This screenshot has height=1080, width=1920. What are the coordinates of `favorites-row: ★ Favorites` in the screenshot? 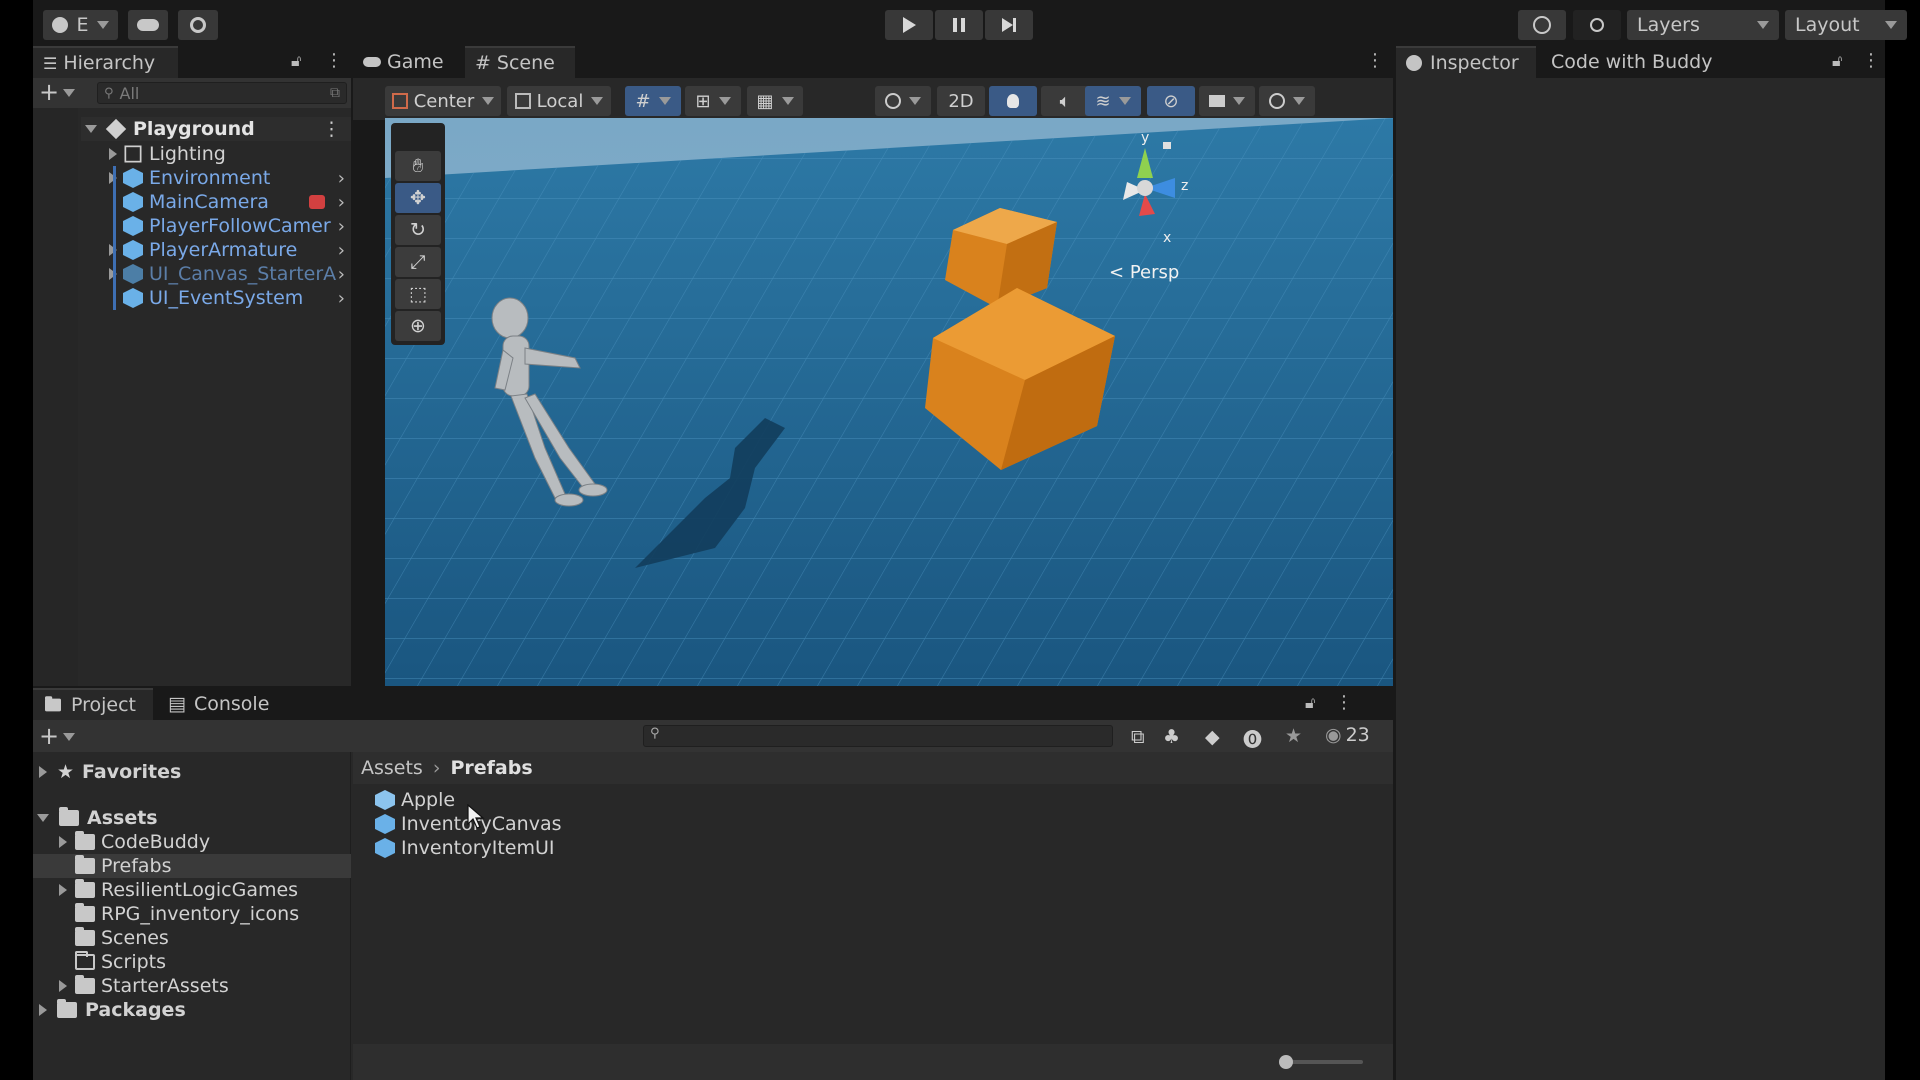 It's located at (192, 772).